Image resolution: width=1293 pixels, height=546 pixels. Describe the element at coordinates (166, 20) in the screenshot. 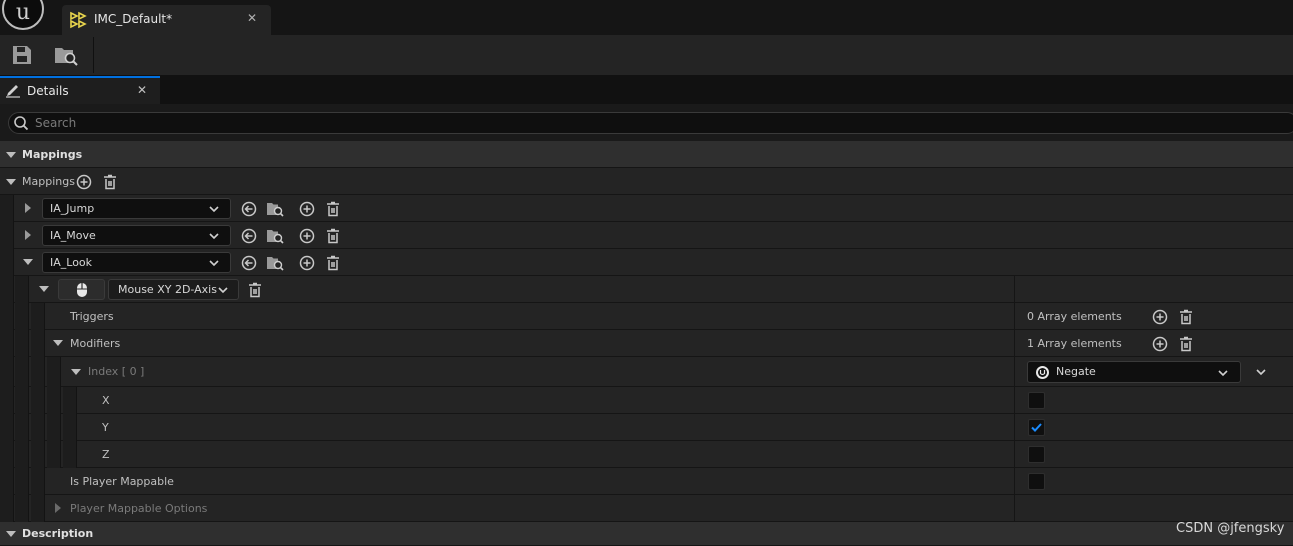

I see `document-tab: IMC_Default* ✕` at that location.